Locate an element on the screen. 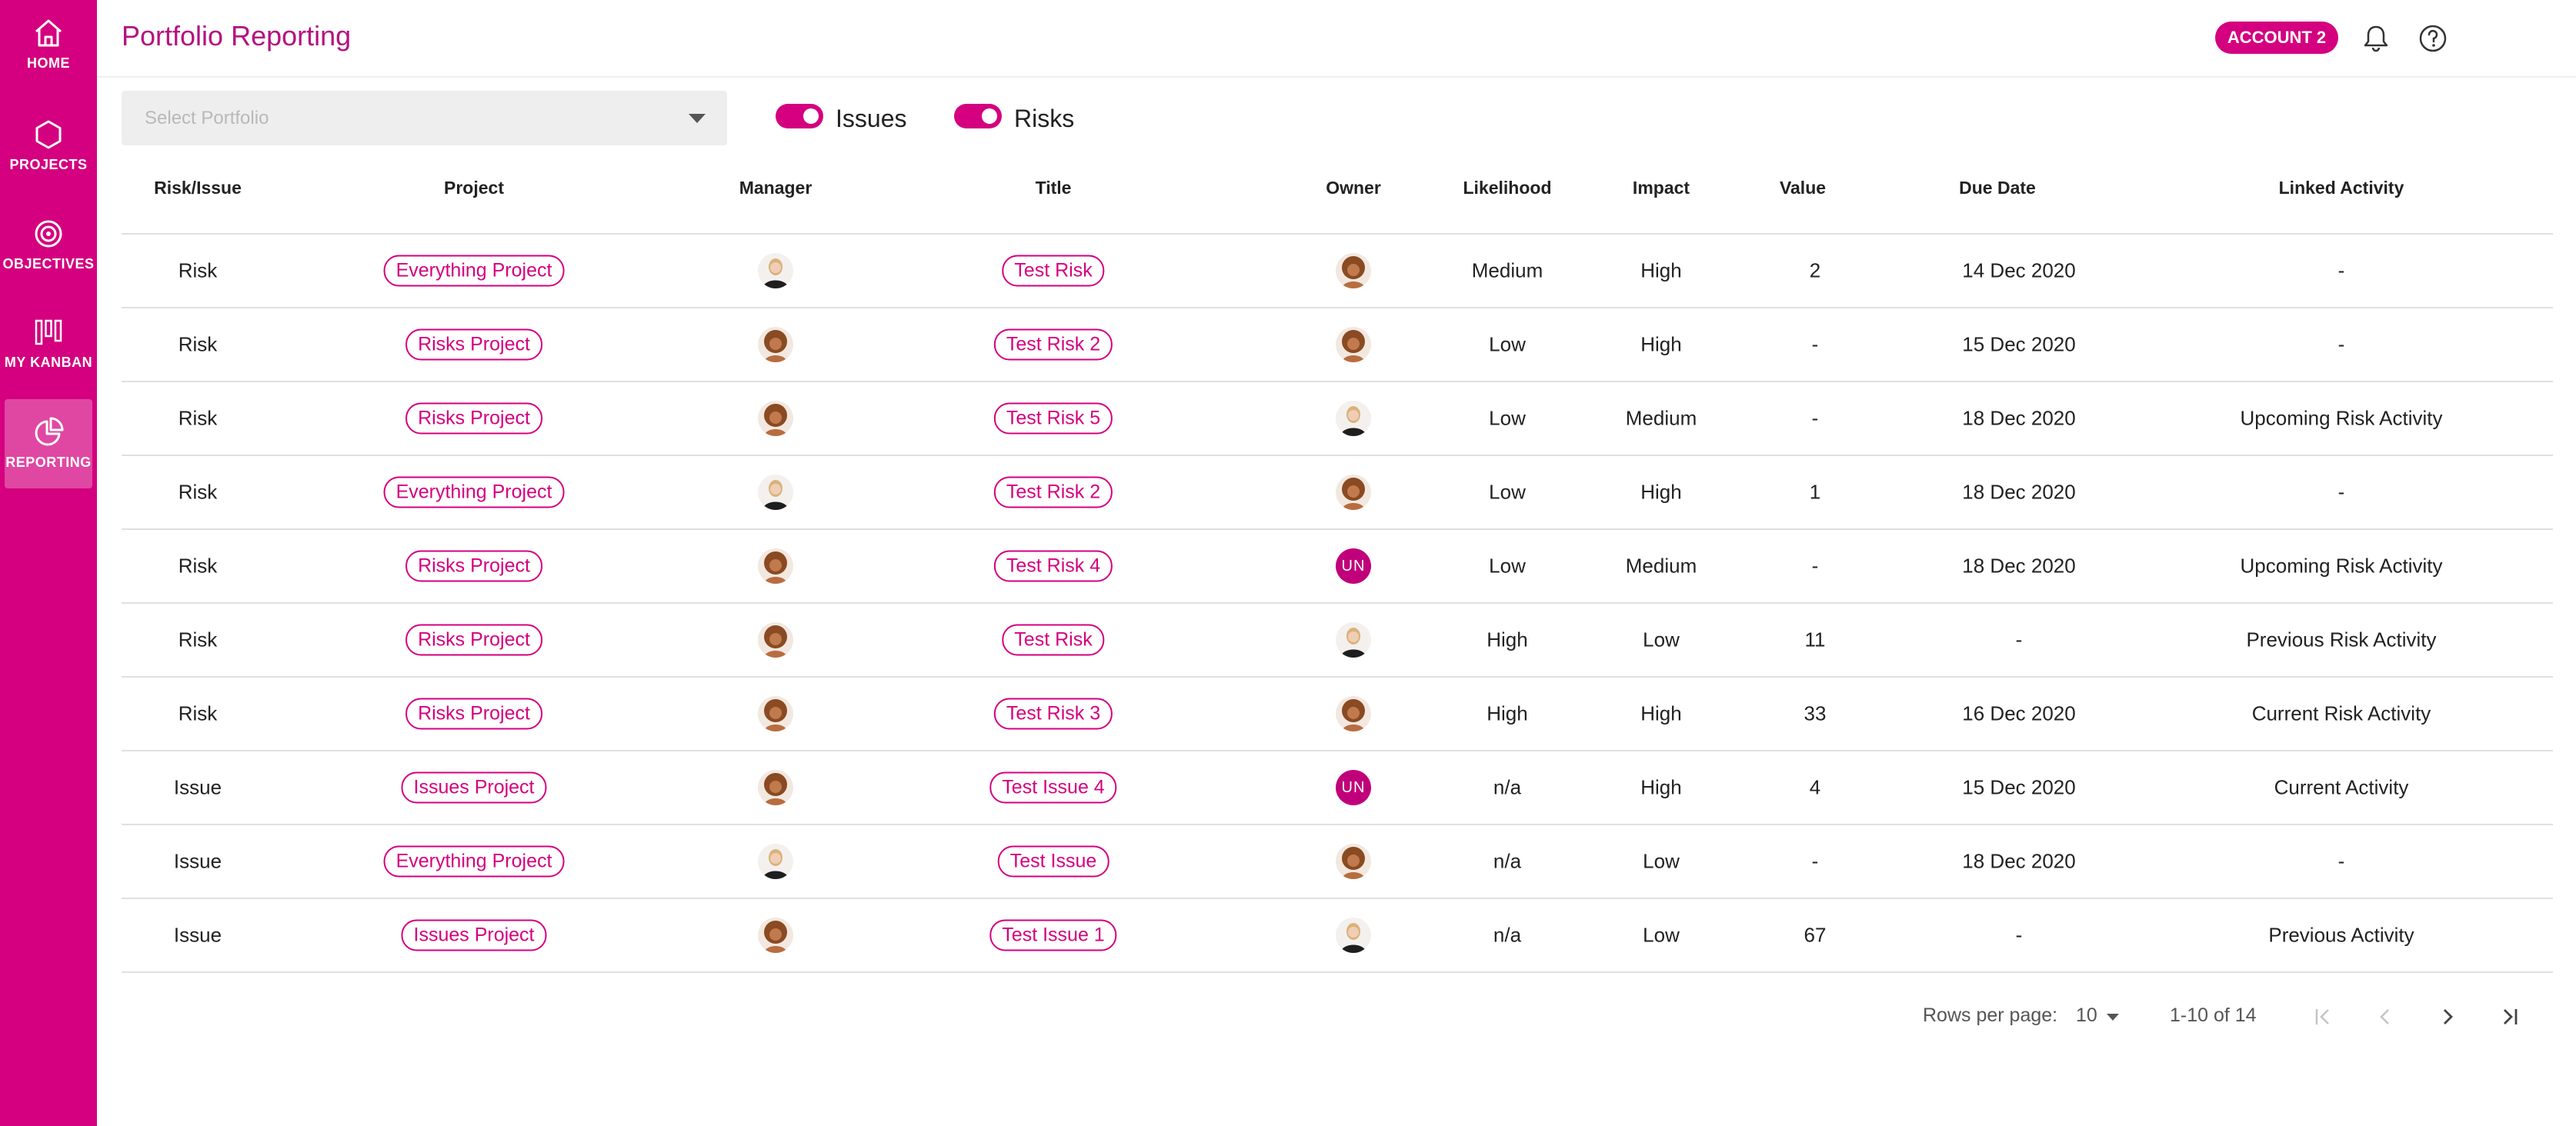 The image size is (2576, 1126). nav-projects-label: PROJECTS is located at coordinates (49, 164).